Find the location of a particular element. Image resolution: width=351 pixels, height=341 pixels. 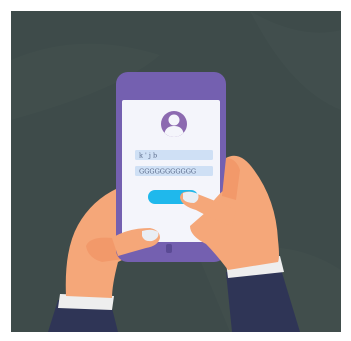

user-icon is located at coordinates (174, 124).